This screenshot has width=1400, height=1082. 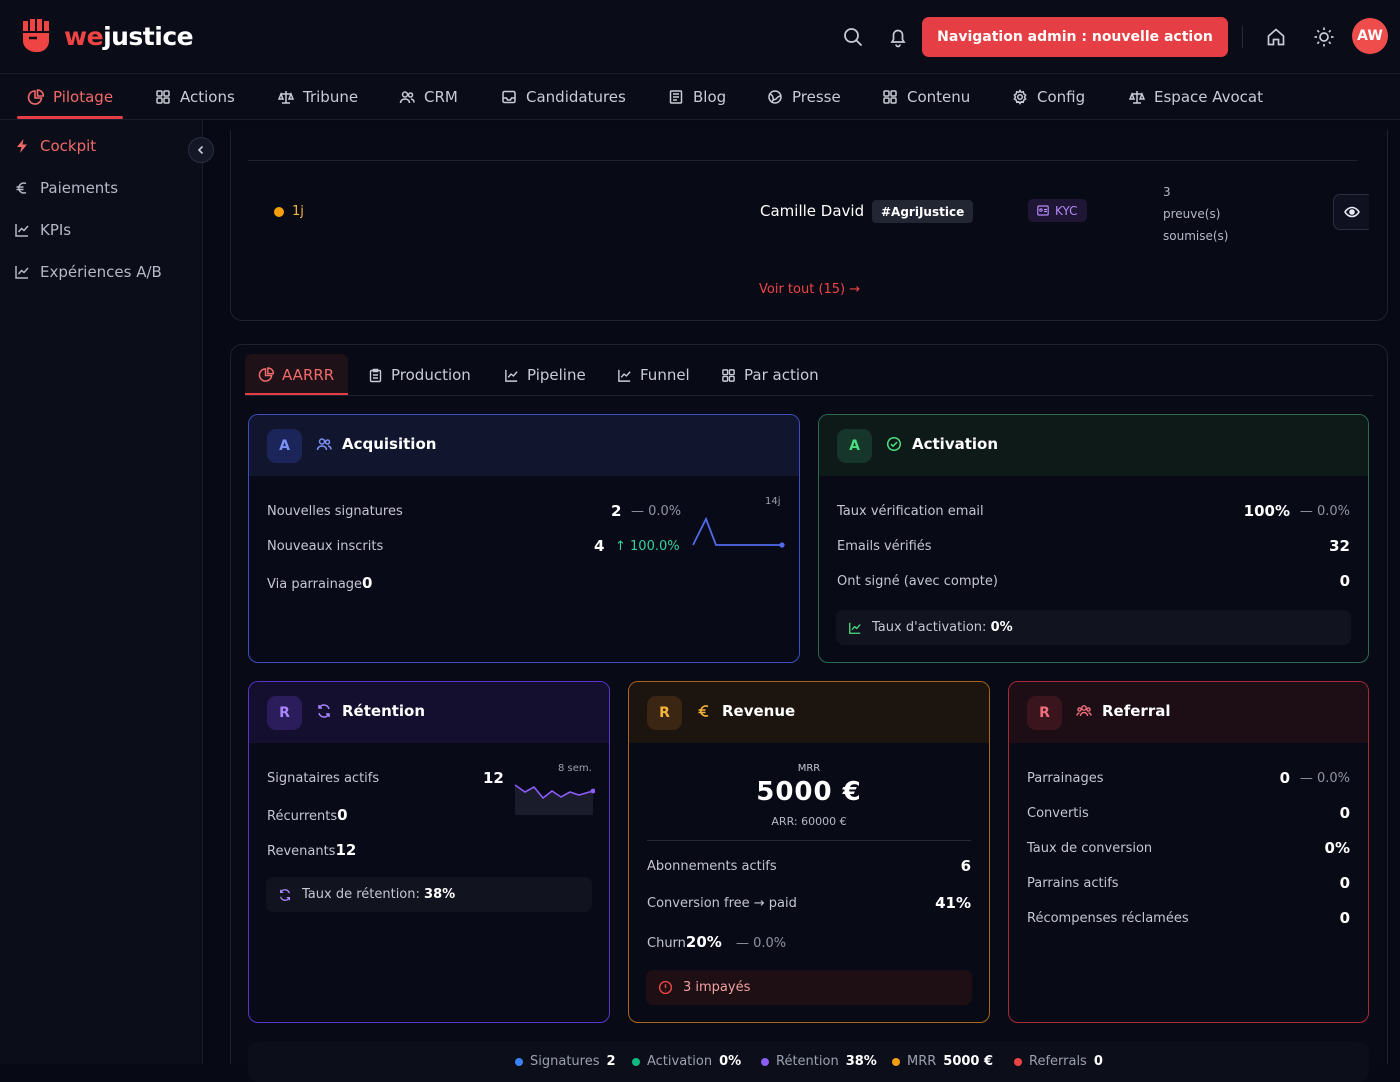 What do you see at coordinates (809, 289) in the screenshot?
I see `see-all-link: Voir tout (15) →` at bounding box center [809, 289].